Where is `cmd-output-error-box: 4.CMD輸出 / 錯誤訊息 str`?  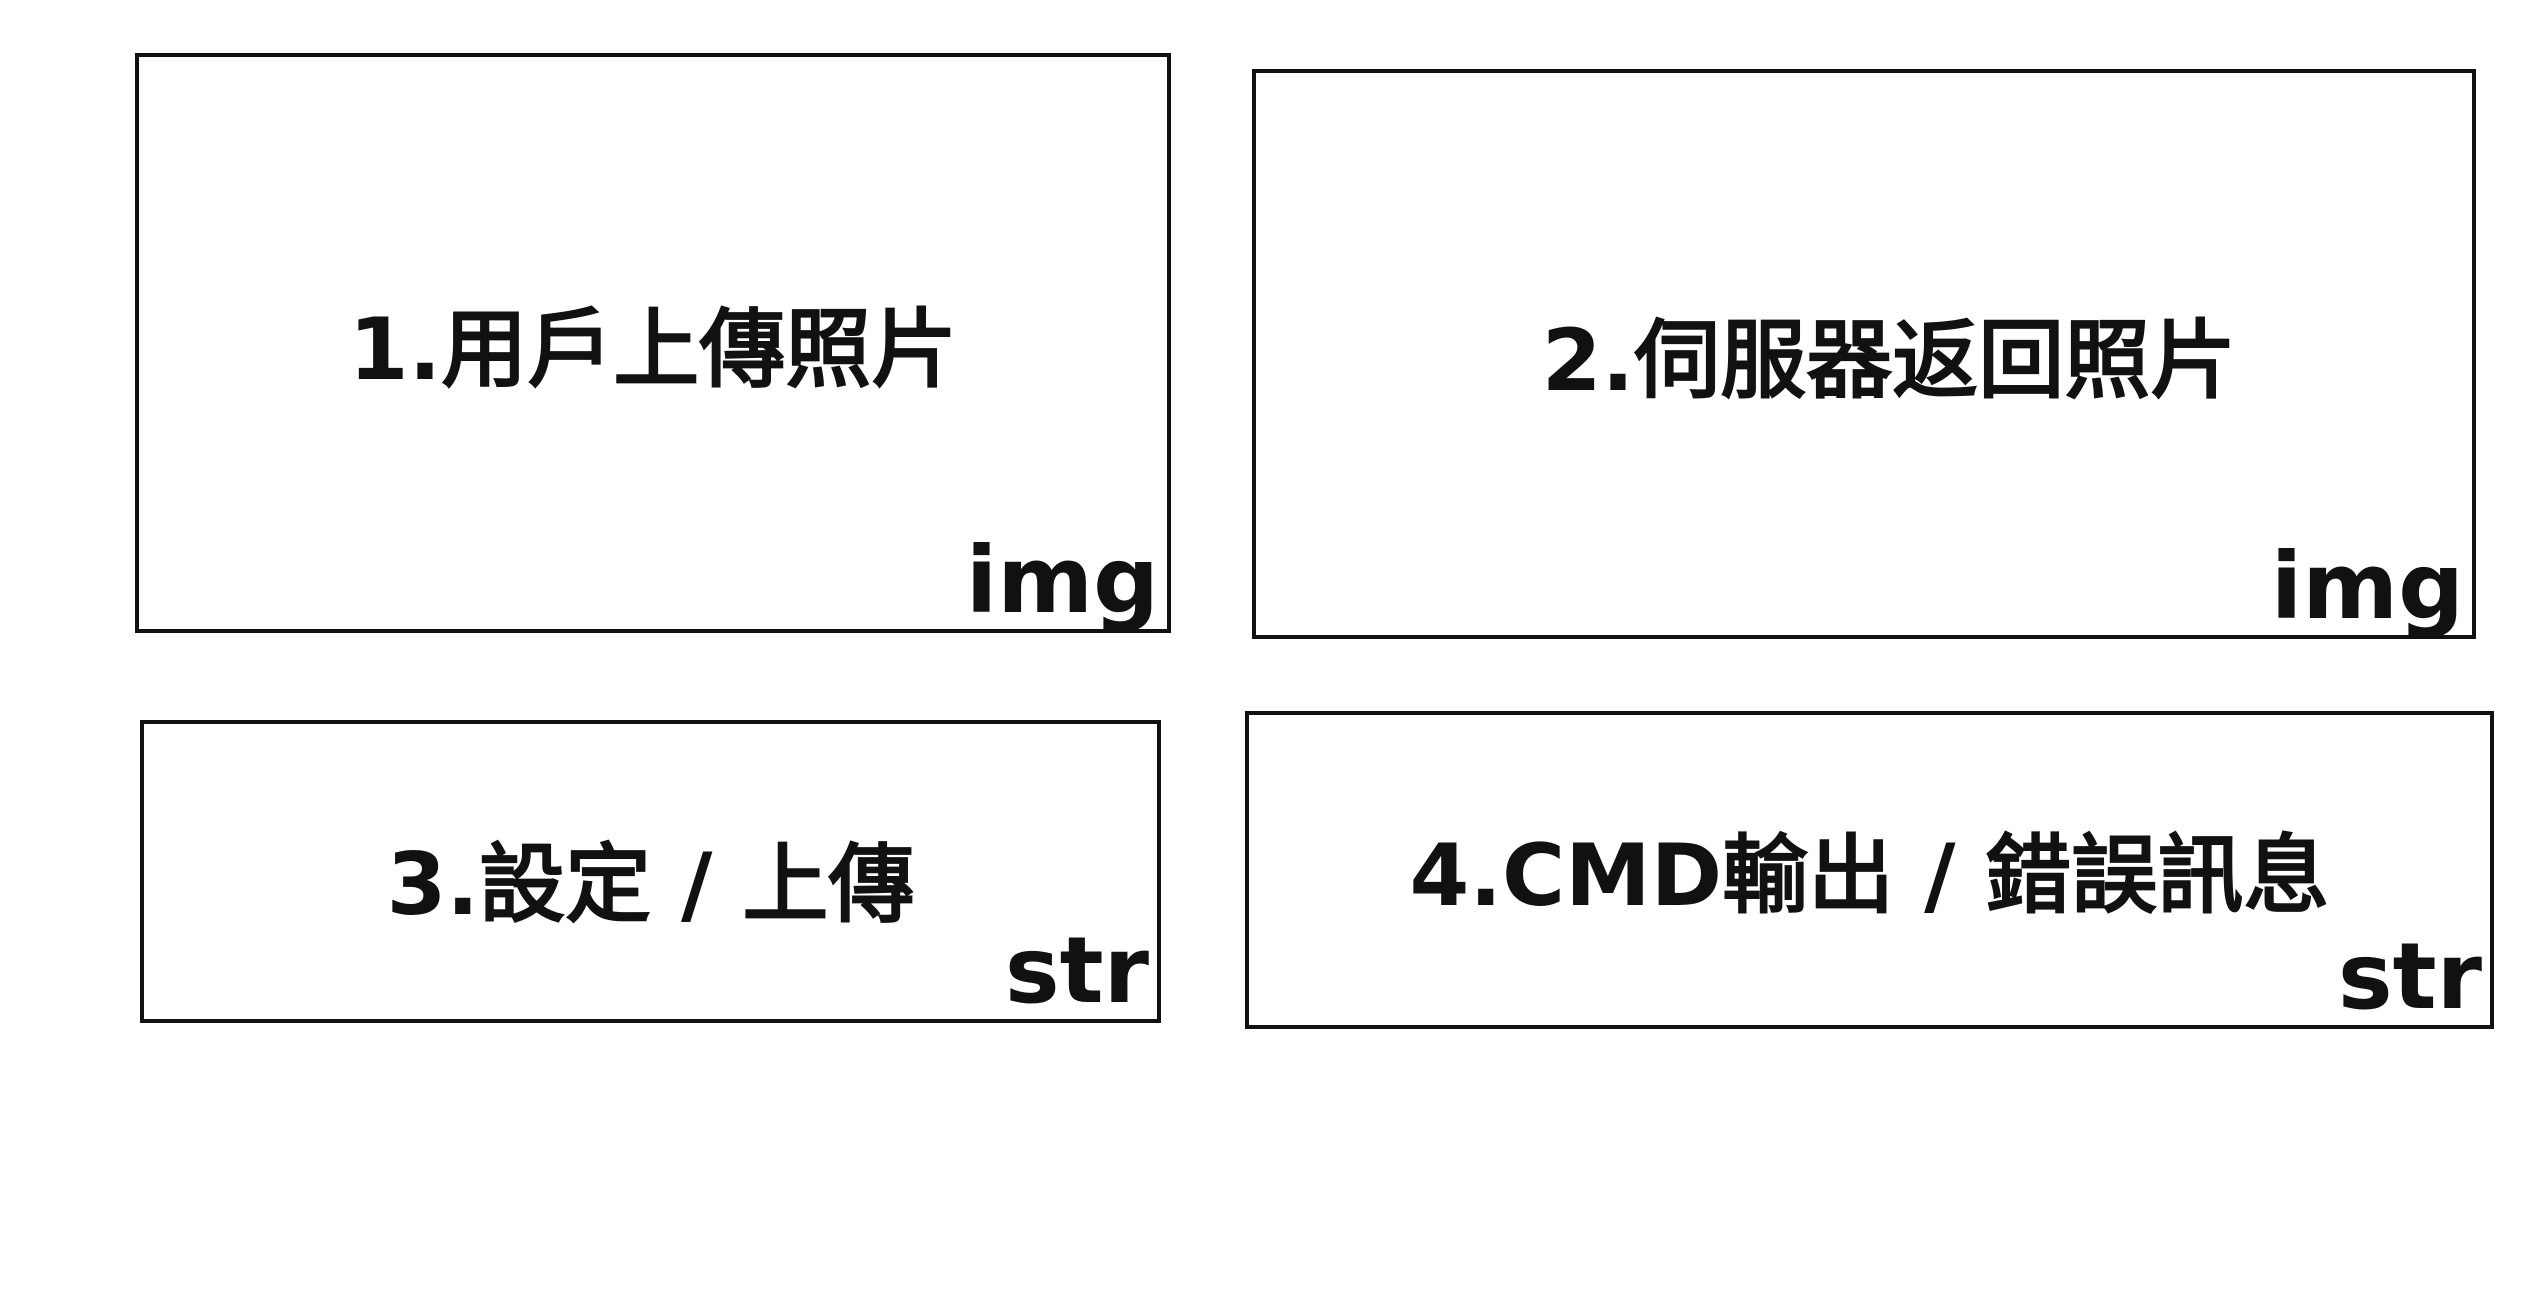 cmd-output-error-box: 4.CMD輸出 / 錯誤訊息 str is located at coordinates (1869, 870).